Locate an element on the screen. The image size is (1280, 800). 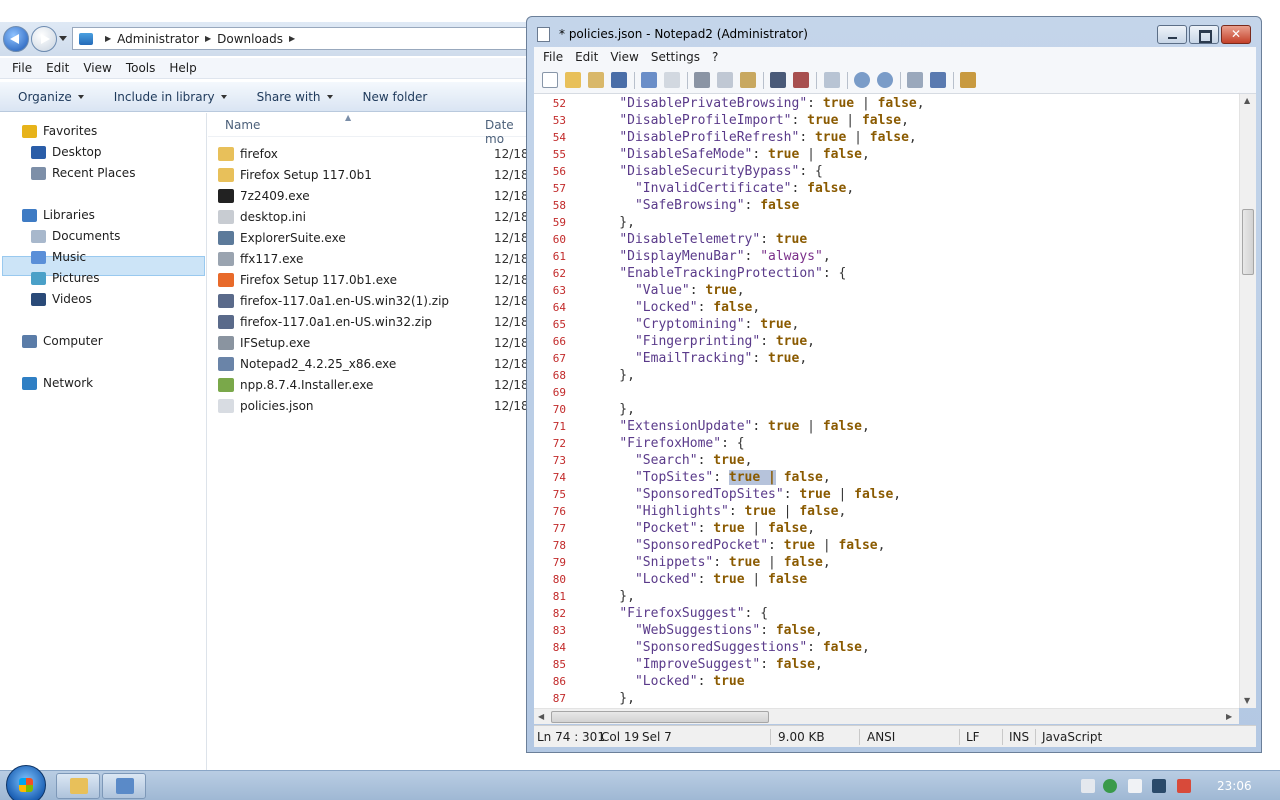
status-insert-mode: INS is located at coordinates (1019, 737).